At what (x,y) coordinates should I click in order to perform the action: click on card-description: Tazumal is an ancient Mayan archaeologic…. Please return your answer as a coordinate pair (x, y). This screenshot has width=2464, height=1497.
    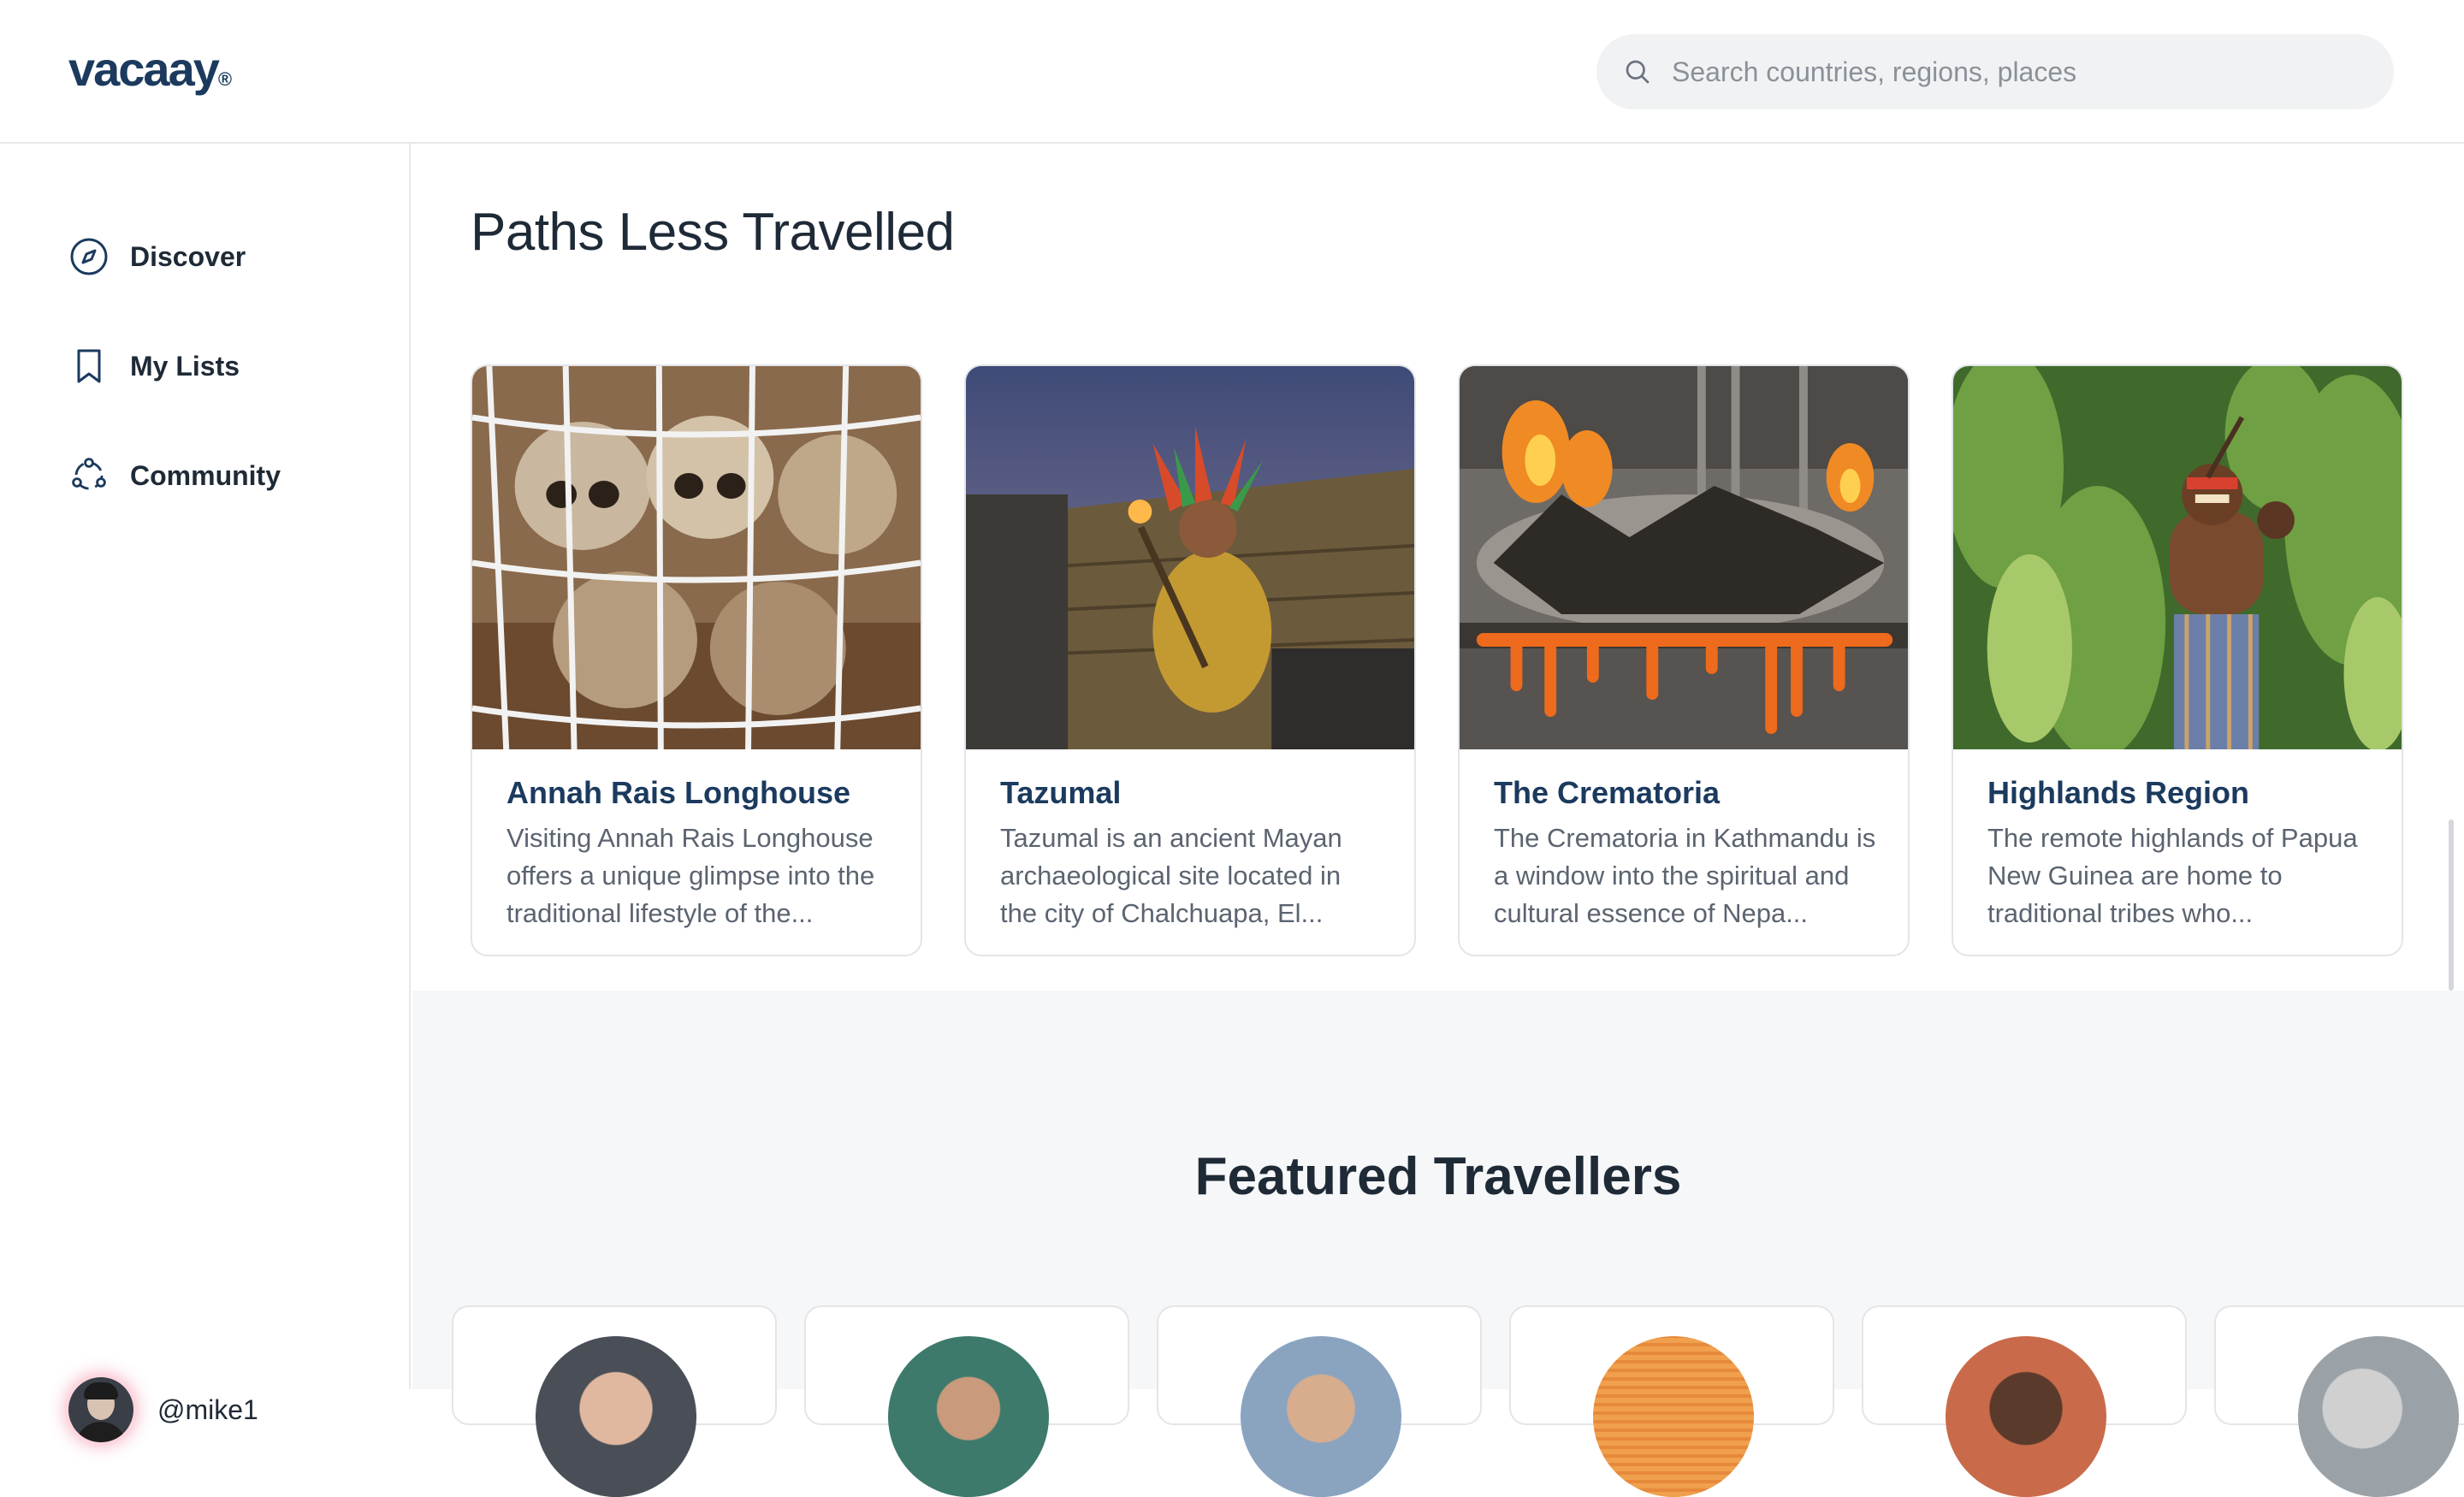
    Looking at the image, I should click on (1171, 875).